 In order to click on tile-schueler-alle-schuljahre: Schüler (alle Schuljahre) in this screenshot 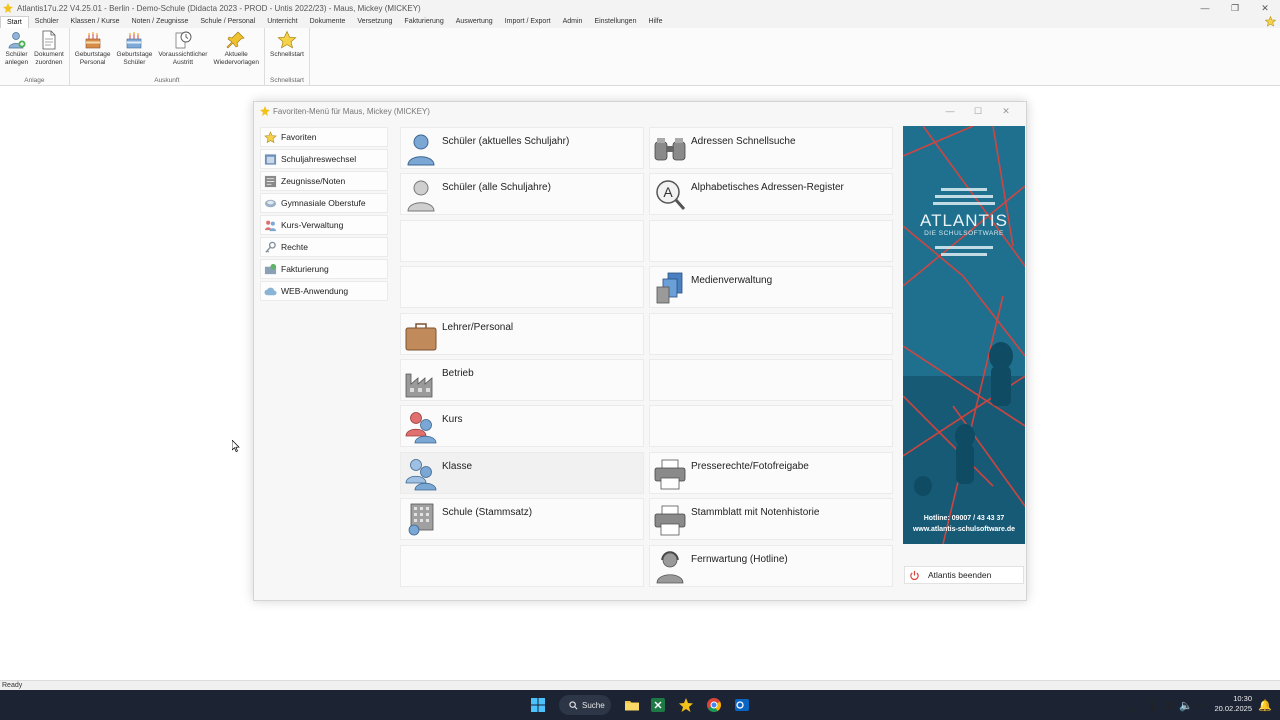, I will do `click(522, 194)`.